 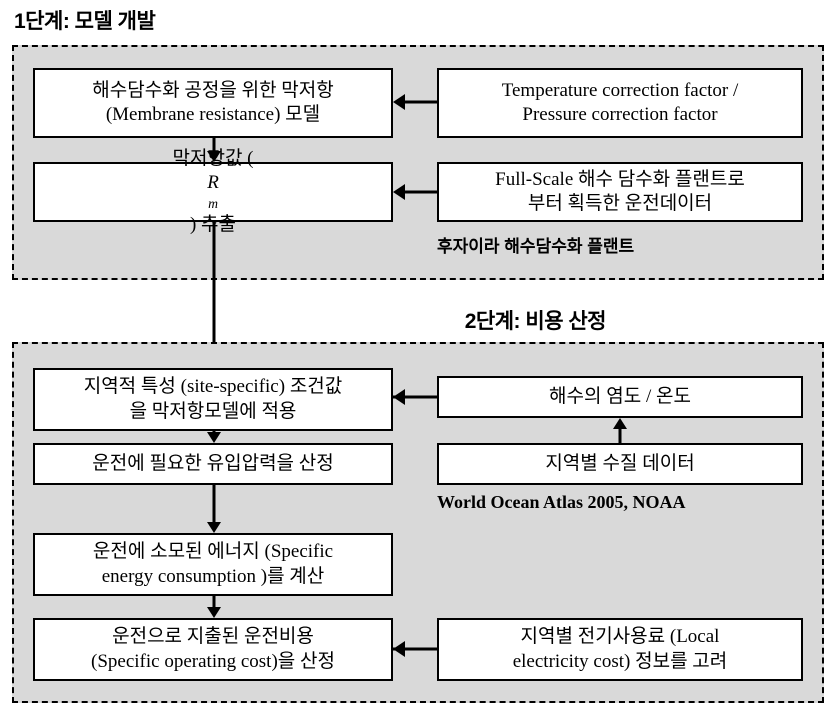 I want to click on node-specific-energy-consumption-line2: energy consumption )를 계산, so click(x=213, y=576).